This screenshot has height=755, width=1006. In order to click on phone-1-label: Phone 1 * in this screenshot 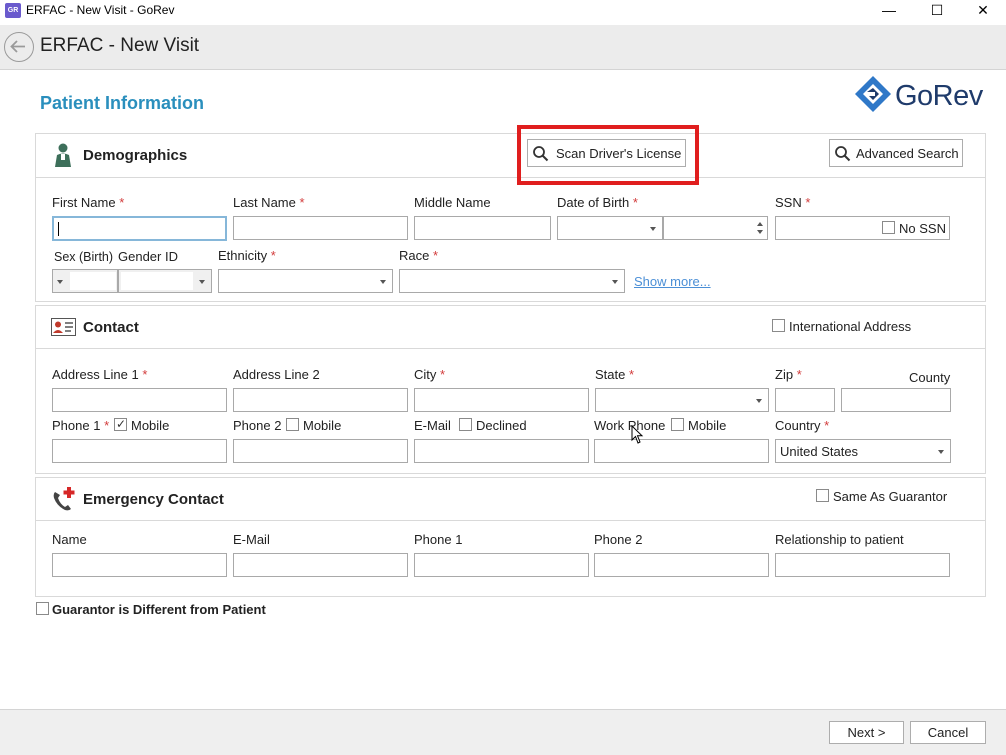, I will do `click(81, 425)`.